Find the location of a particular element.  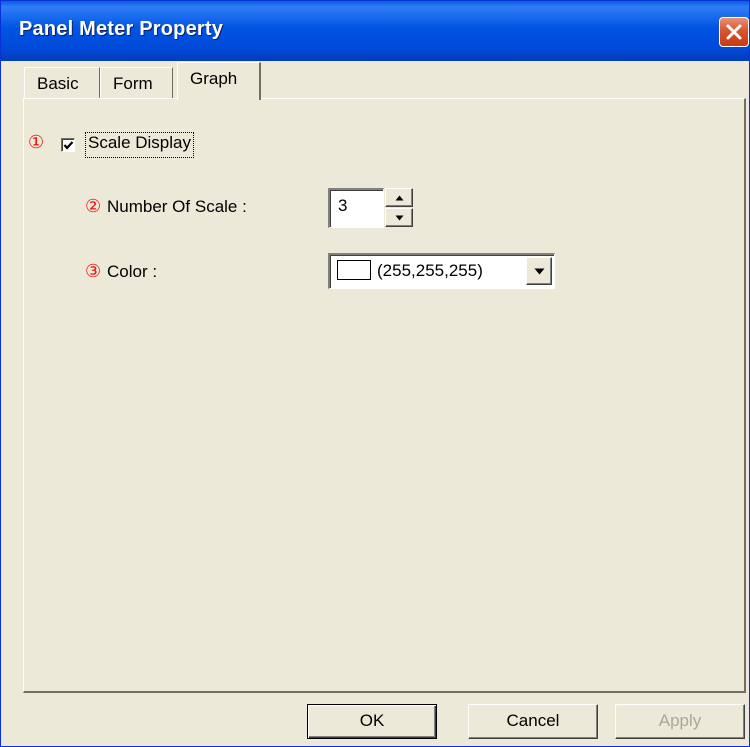

marker-3: ③ is located at coordinates (93, 271).